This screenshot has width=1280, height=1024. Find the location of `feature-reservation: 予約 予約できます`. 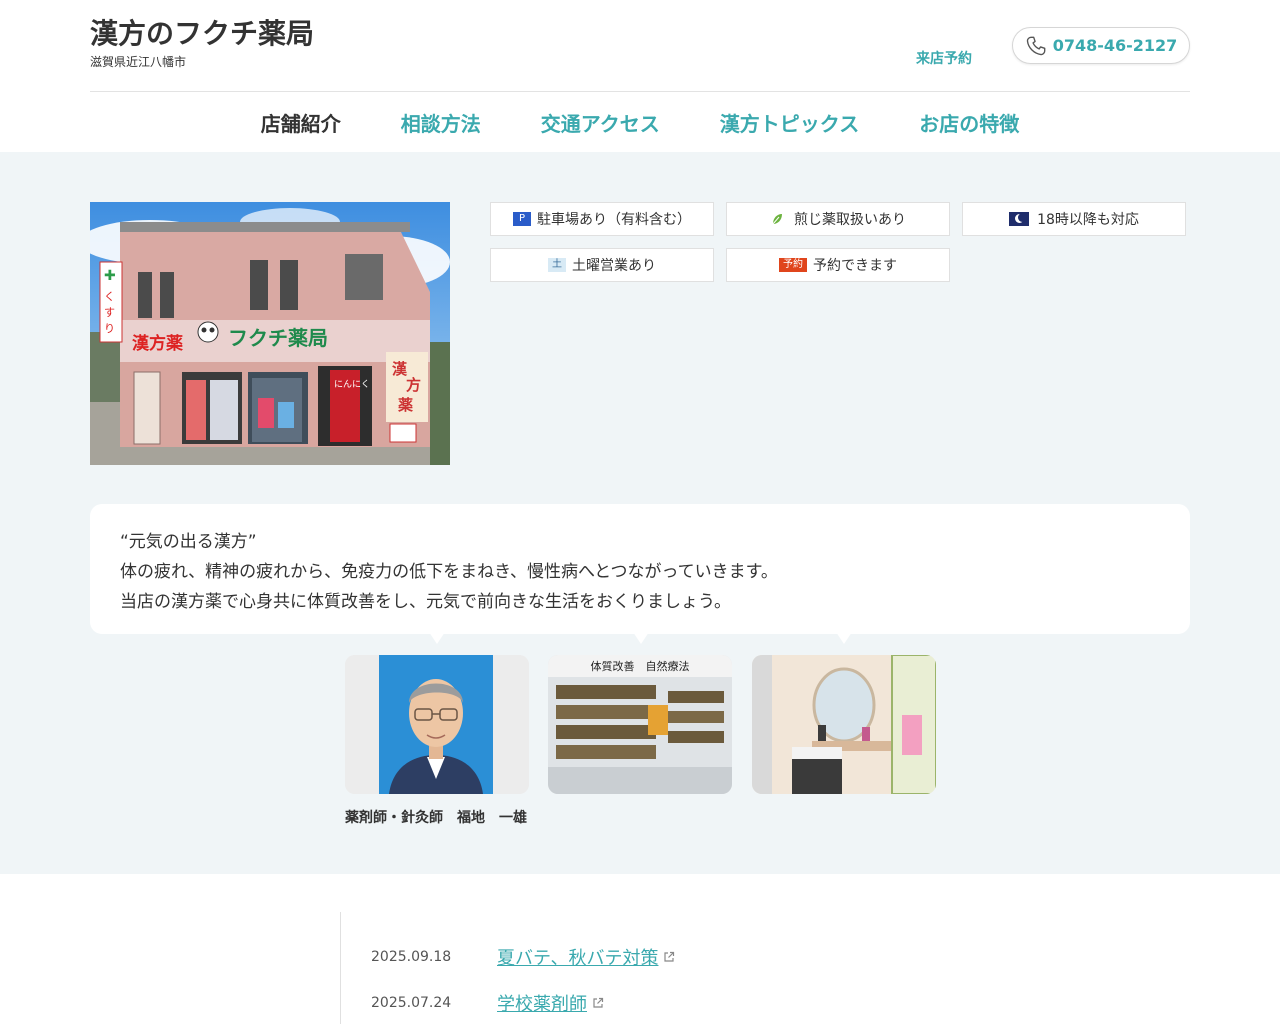

feature-reservation: 予約 予約できます is located at coordinates (838, 265).